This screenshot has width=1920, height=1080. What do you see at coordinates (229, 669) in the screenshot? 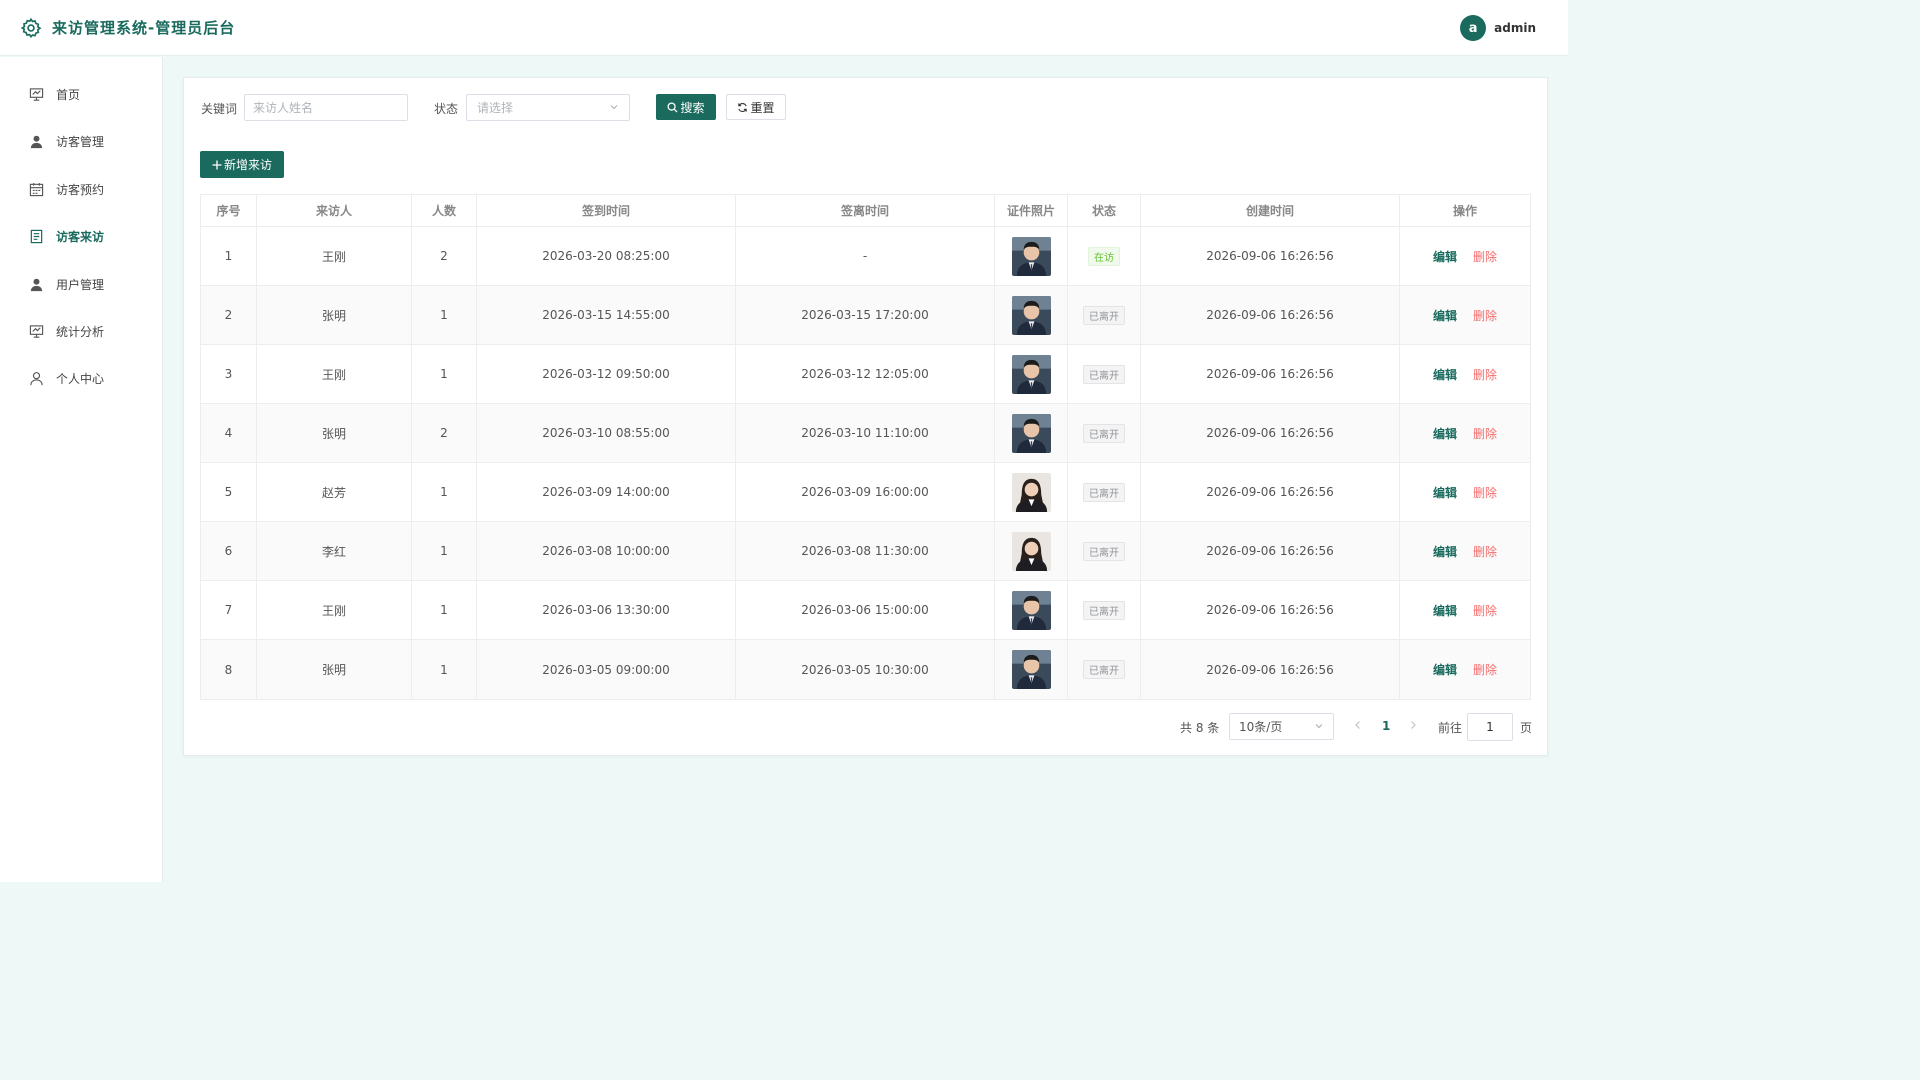
I see `cell-index: 8` at bounding box center [229, 669].